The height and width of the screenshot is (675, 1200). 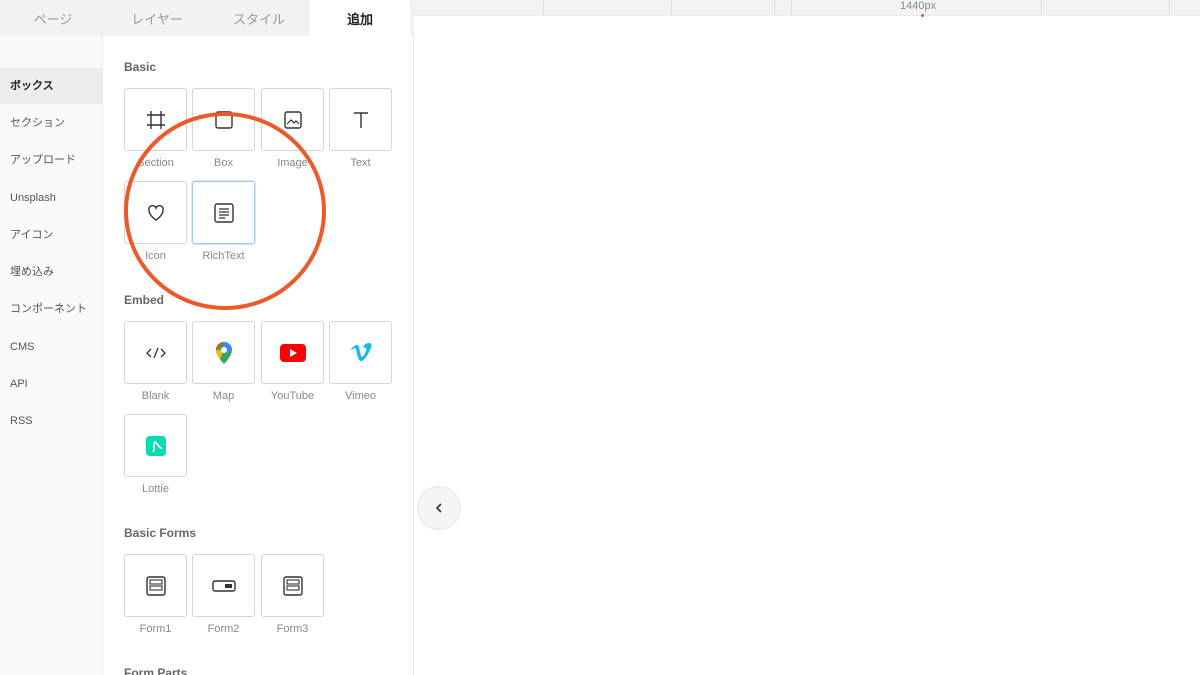 I want to click on category-component: コンポーネント, so click(x=51, y=309).